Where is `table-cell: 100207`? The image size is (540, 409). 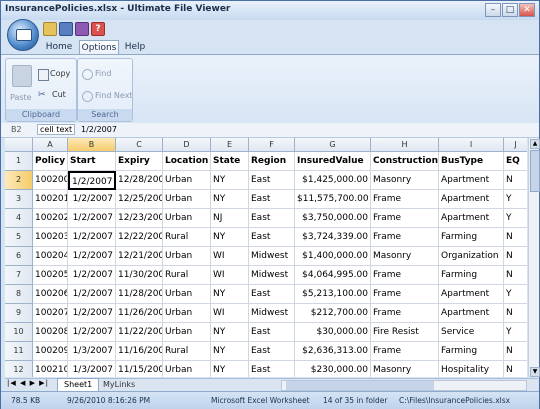 table-cell: 100207 is located at coordinates (50, 313).